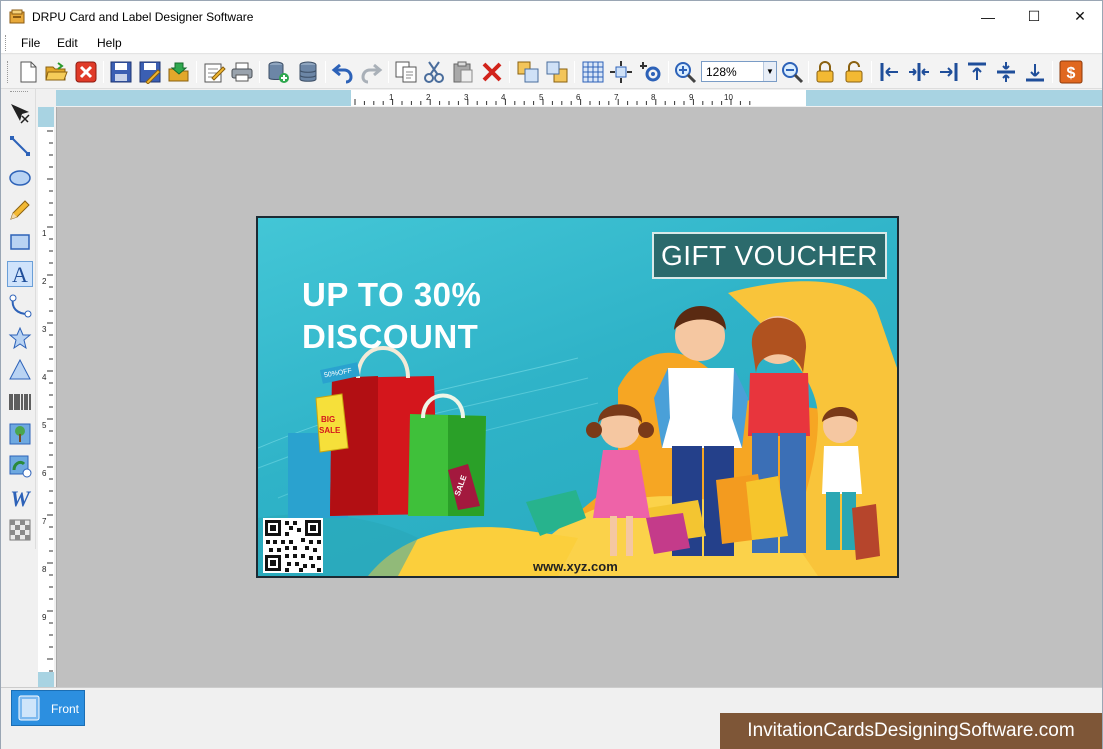  I want to click on open-icon, so click(56, 71).